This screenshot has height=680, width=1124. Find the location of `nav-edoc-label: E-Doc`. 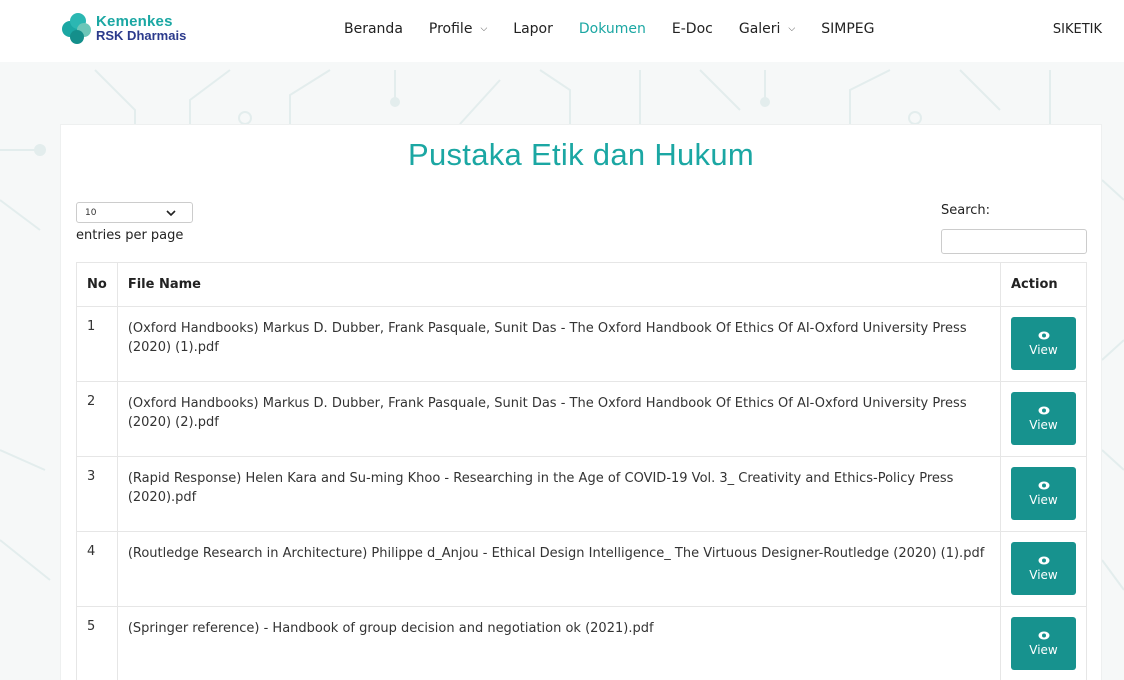

nav-edoc-label: E-Doc is located at coordinates (692, 29).